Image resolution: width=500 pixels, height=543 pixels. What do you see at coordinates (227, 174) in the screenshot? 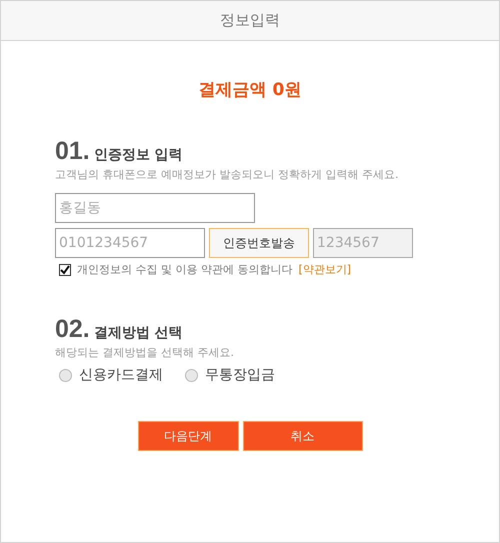
I see `section-description: 고객님의 휴대폰으로 예매정보가 발송되오니 정확하게 입력해 주세요.` at bounding box center [227, 174].